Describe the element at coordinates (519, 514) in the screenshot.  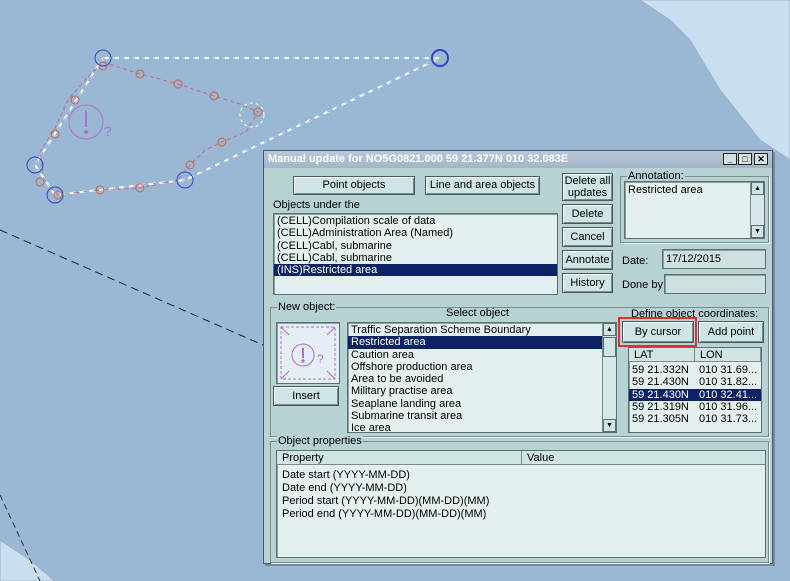
I see `property-row: Period end (YYYY-MM-DD)(MM-DD)(MM)` at that location.